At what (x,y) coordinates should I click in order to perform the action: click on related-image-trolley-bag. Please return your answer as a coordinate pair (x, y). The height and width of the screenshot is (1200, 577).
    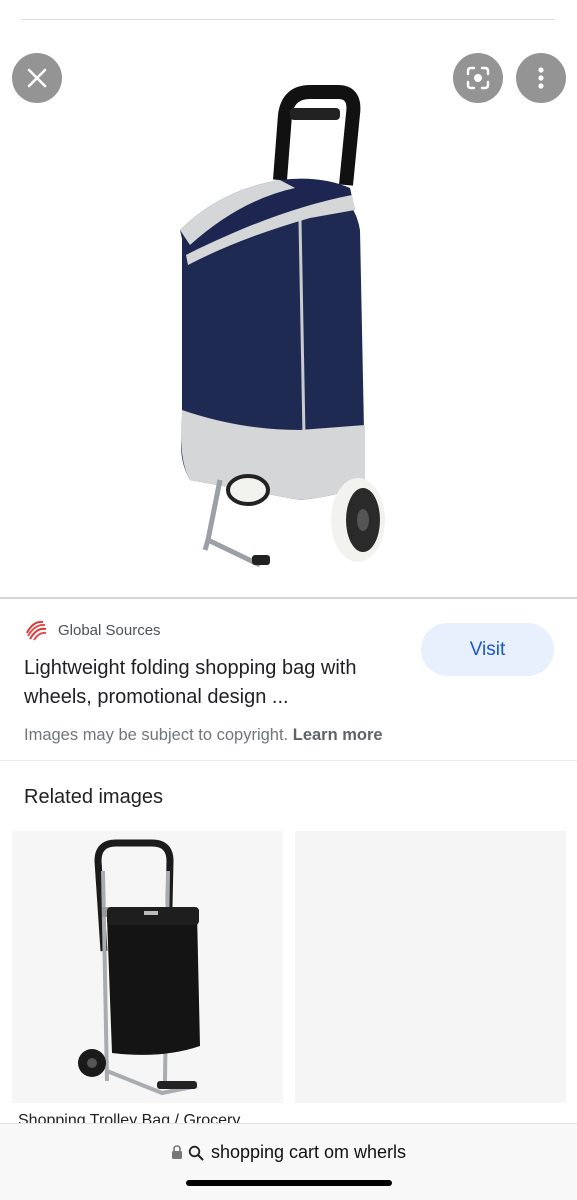
    Looking at the image, I should click on (139, 967).